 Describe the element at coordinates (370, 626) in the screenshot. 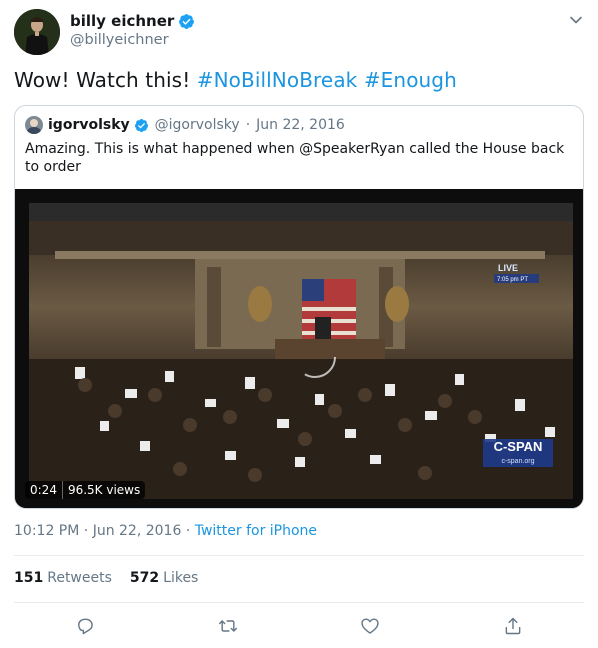

I see `heart-icon` at that location.